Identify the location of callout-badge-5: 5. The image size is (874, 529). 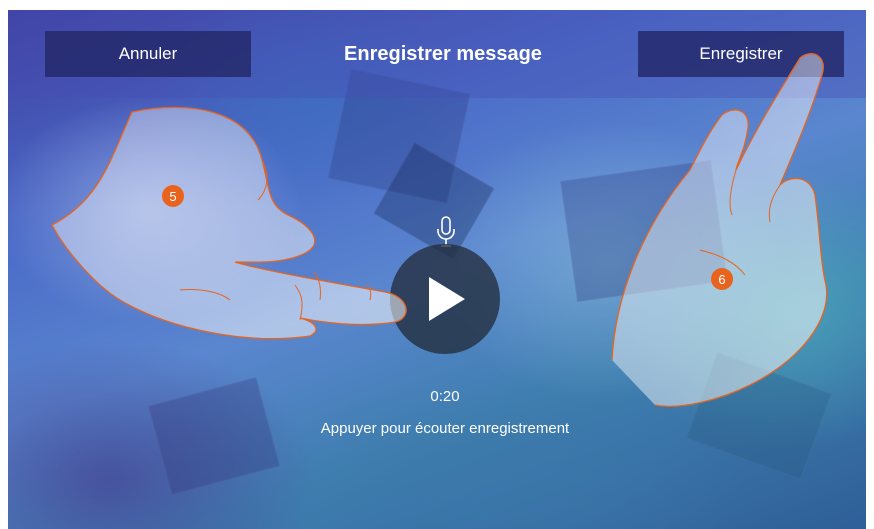
(173, 196).